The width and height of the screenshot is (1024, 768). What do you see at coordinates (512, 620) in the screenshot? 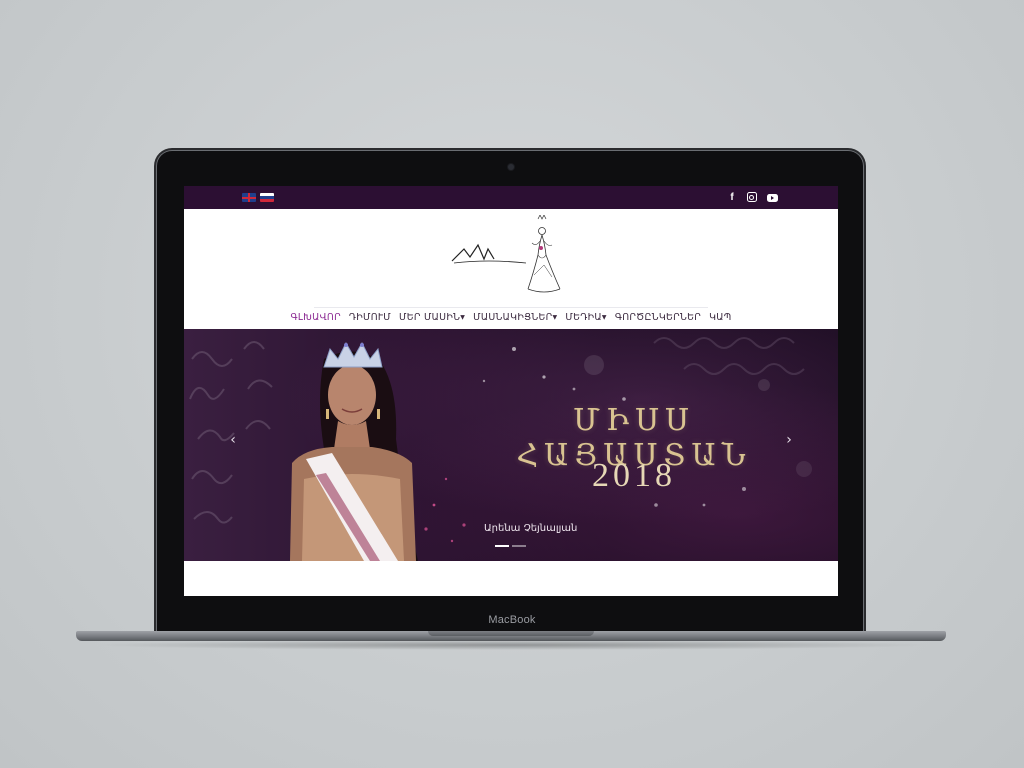
I see `device-label: MacBook` at bounding box center [512, 620].